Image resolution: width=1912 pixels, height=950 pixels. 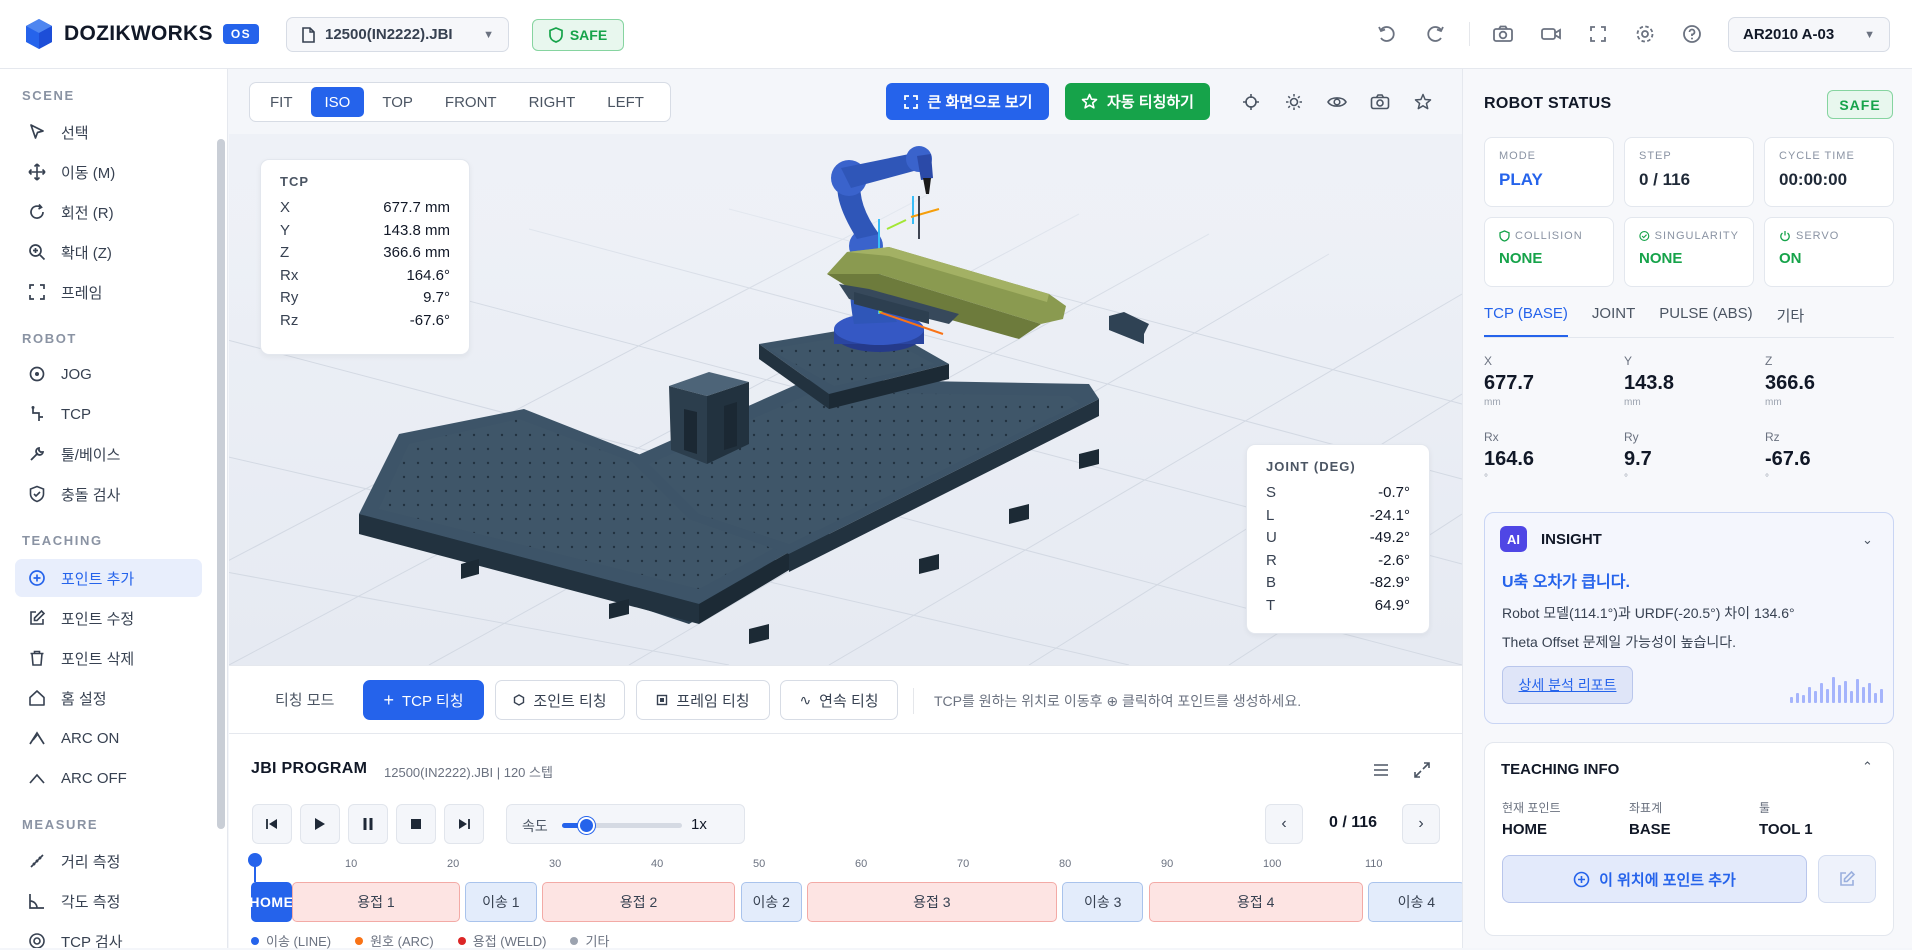 I want to click on sidebar-scrollbar, so click(x=221, y=484).